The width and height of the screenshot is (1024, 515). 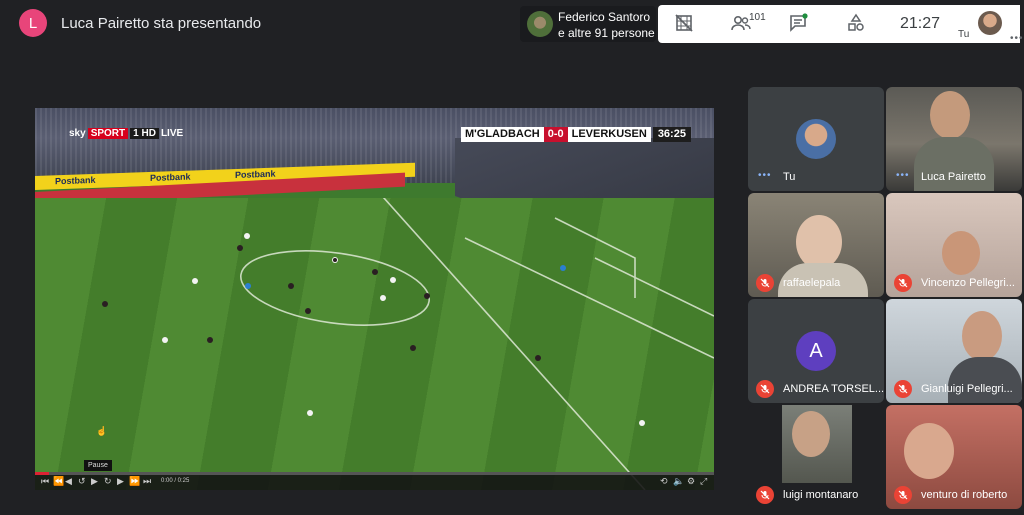 I want to click on more-icon: •••, so click(x=1017, y=38).